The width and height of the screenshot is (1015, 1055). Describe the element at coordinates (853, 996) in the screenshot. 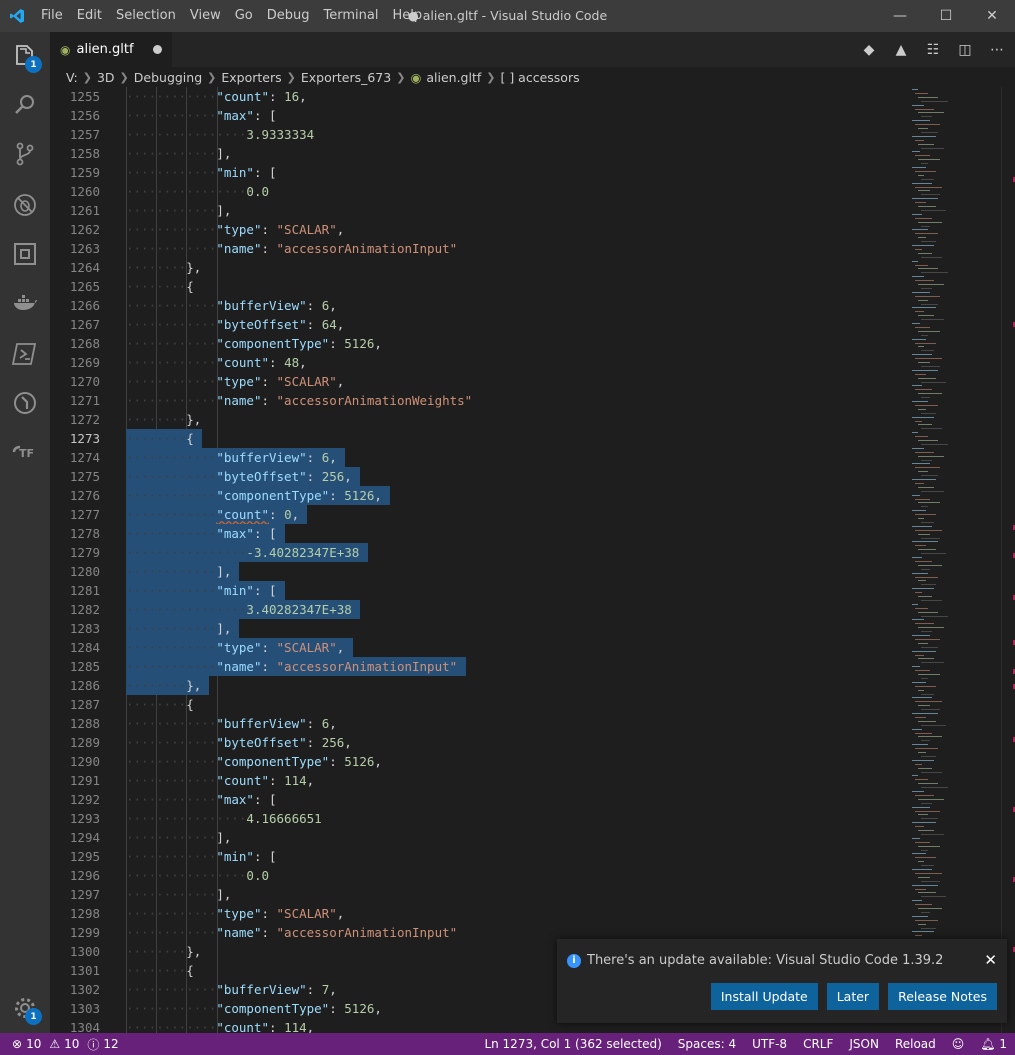

I see `later-button: Later` at that location.